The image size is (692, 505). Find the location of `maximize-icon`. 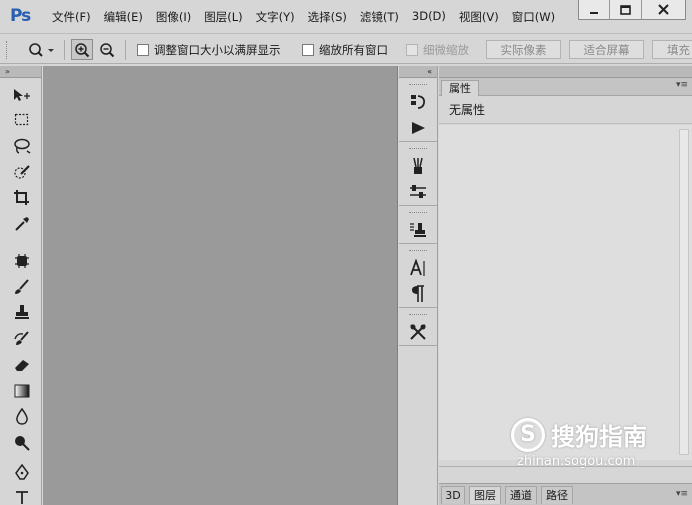

maximize-icon is located at coordinates (625, 9).